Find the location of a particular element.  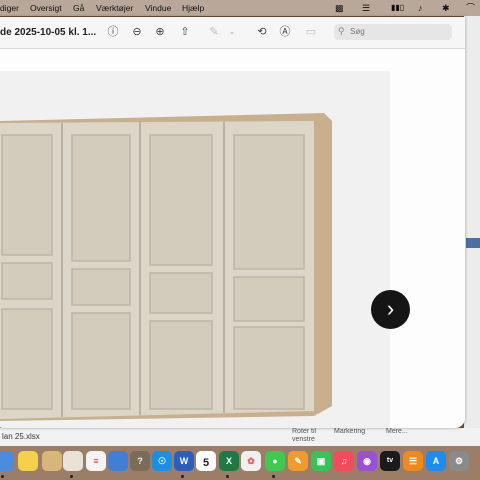

door-3-panel-top is located at coordinates (181, 200).